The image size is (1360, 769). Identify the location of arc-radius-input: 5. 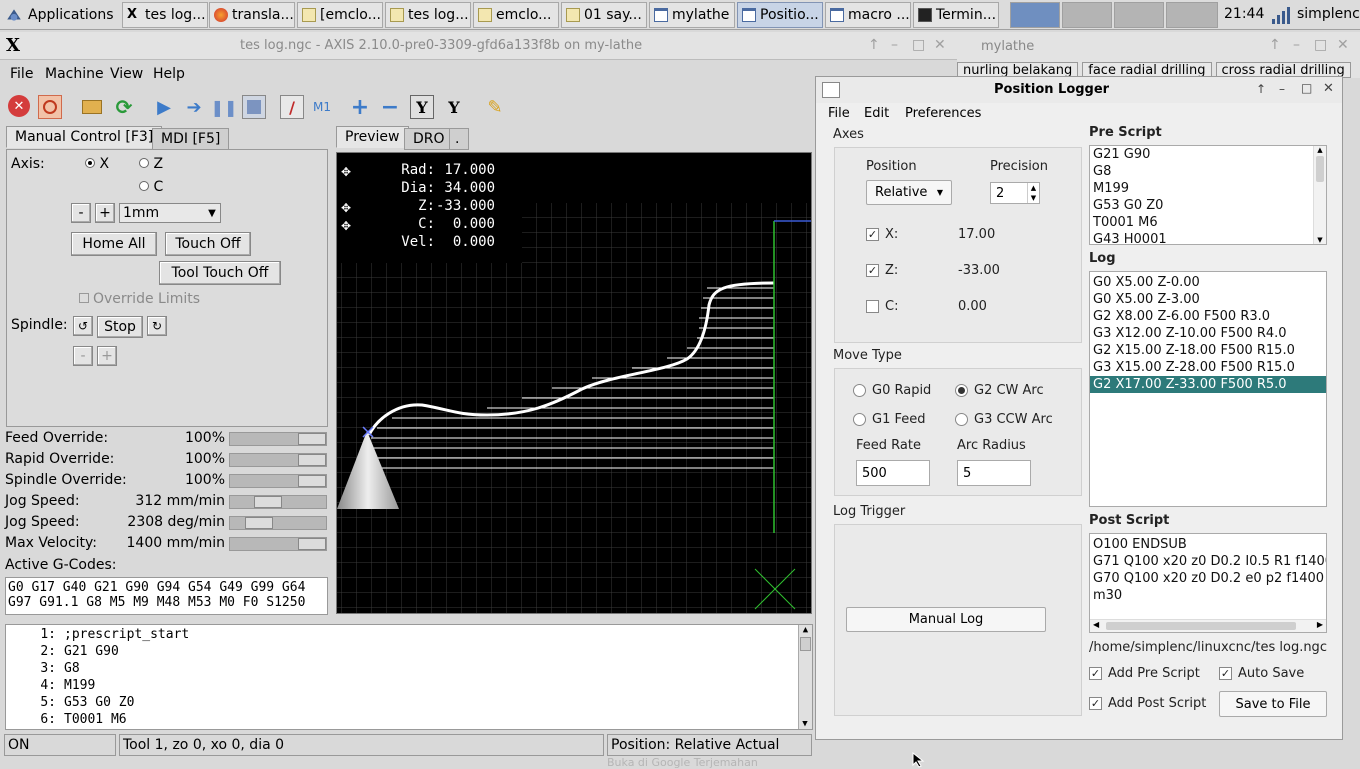
(994, 473).